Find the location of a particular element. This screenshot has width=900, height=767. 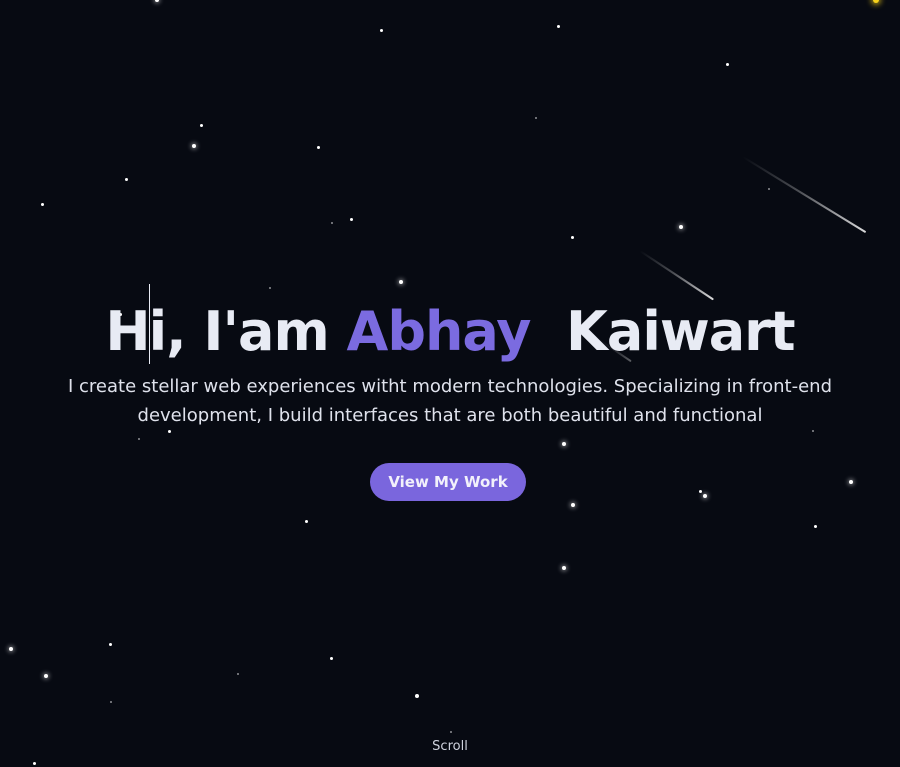

hero-last-name: Kaiwart is located at coordinates (681, 331).